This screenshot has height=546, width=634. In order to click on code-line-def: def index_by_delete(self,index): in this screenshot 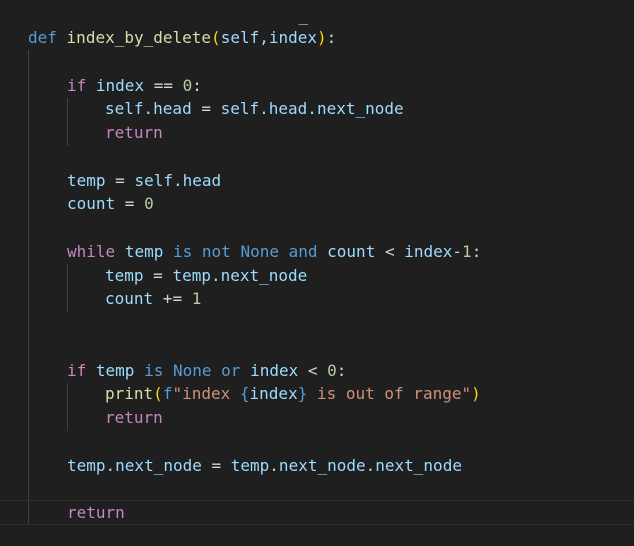, I will do `click(182, 37)`.